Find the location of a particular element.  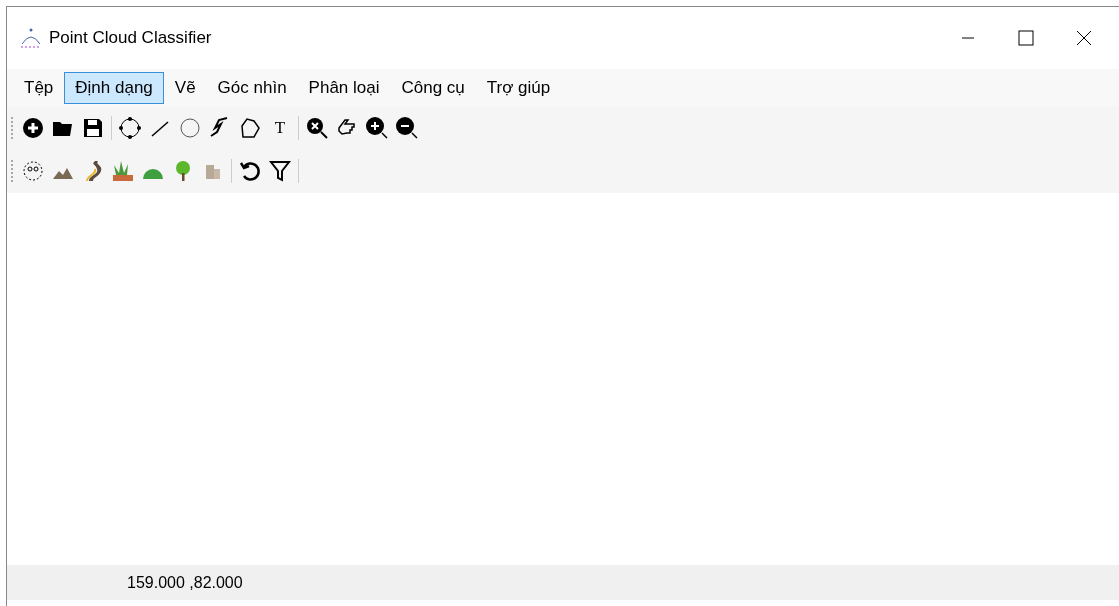

menu-item: Vẽ is located at coordinates (185, 88).